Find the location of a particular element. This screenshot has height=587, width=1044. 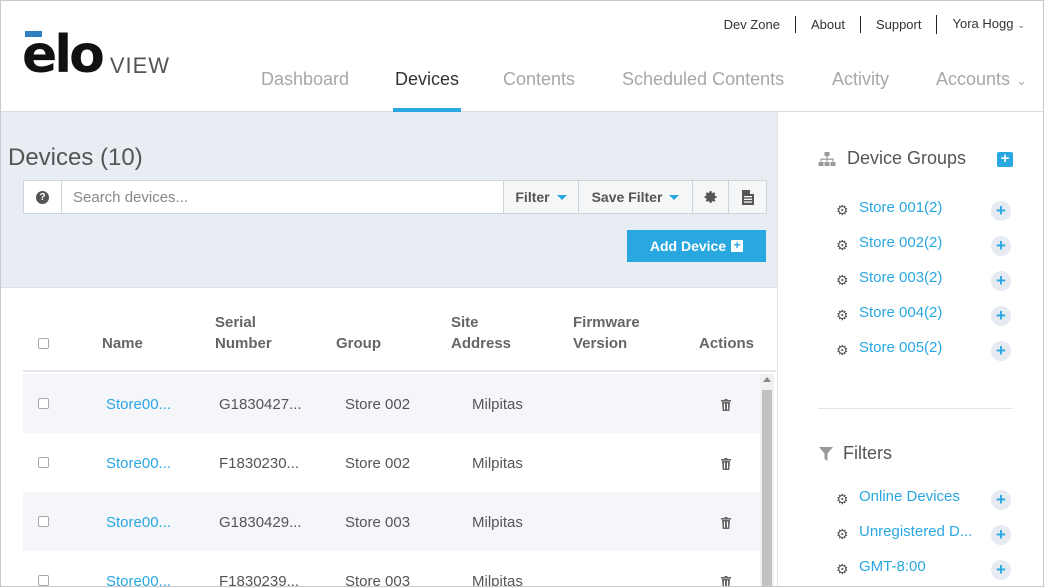

tab-scheduled-contents: Scheduled Contents is located at coordinates (703, 90).